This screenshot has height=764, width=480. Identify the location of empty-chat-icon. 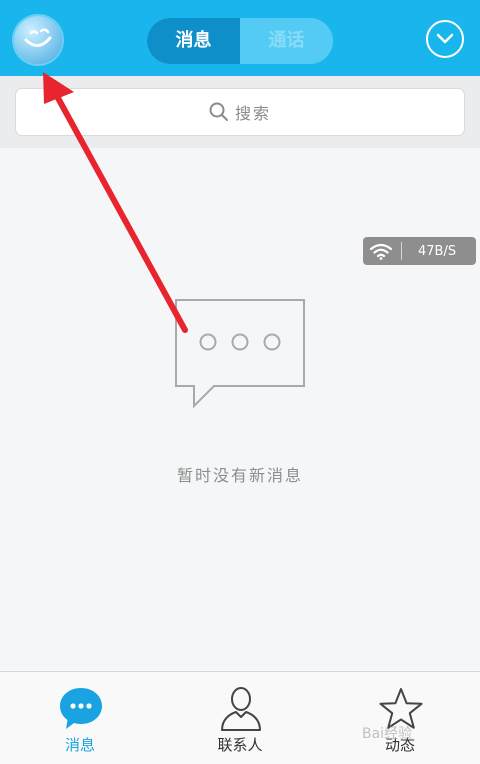
(240, 354).